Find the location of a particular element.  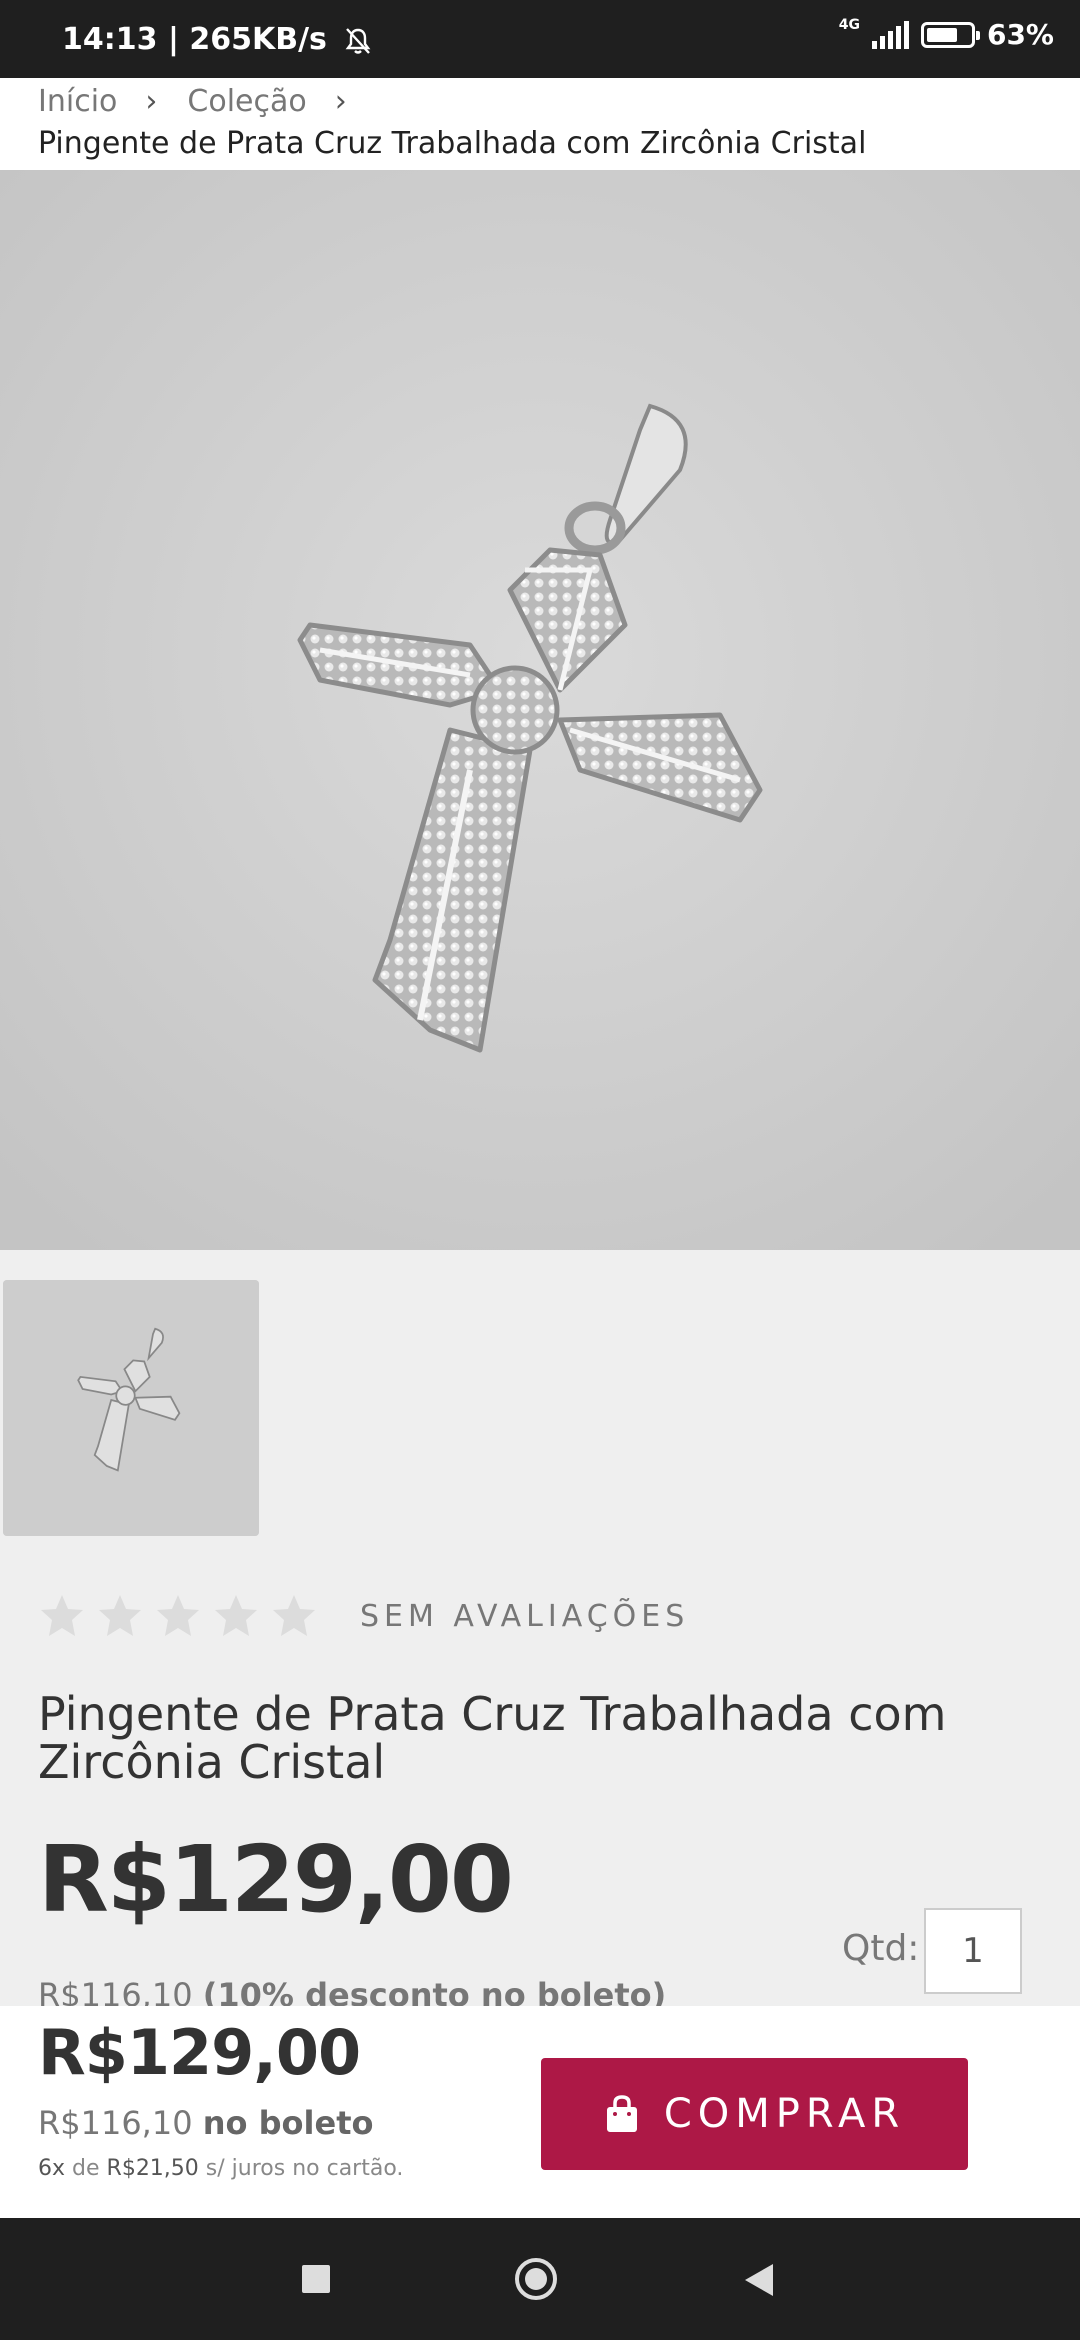

network-type: 4G is located at coordinates (849, 25).